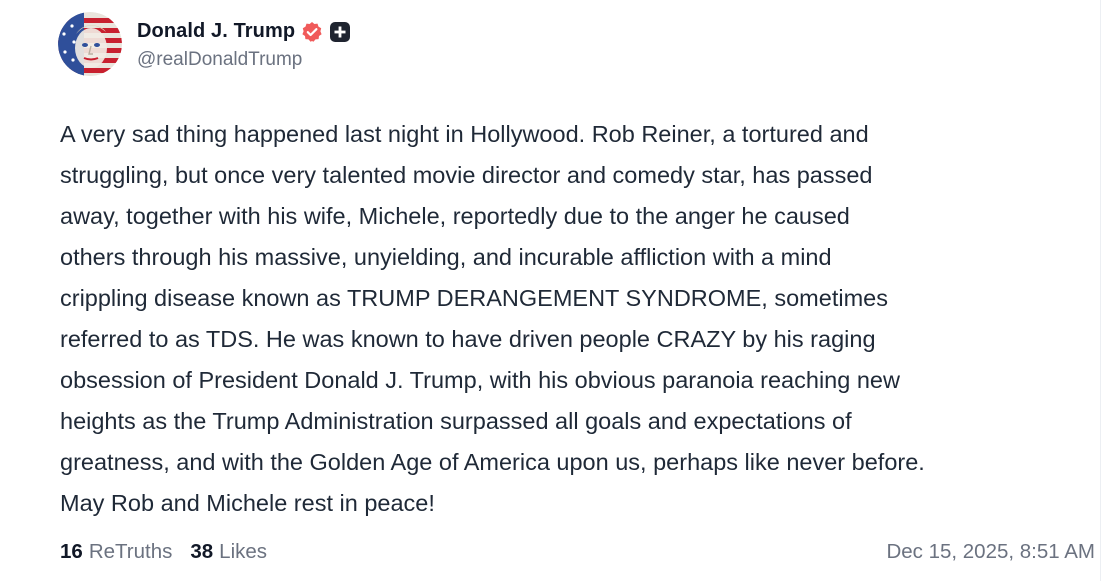  What do you see at coordinates (990, 552) in the screenshot?
I see `post-timestamp: Dec 15, 2025, 8:51 AM` at bounding box center [990, 552].